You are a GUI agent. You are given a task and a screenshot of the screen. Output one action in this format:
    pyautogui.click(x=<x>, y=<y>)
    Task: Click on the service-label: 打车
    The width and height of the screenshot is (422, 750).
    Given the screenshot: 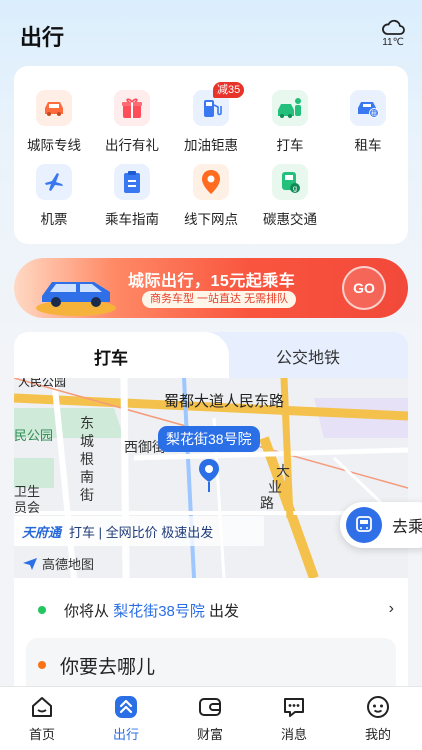 What is the action you would take?
    pyautogui.click(x=290, y=145)
    